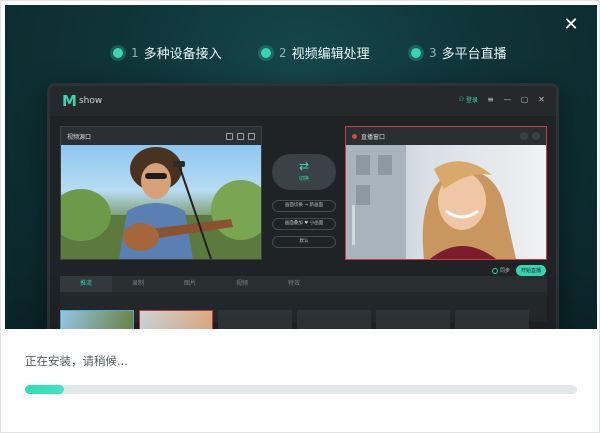 The image size is (600, 433). I want to click on switch-button: ⇄ 切换, so click(304, 172).